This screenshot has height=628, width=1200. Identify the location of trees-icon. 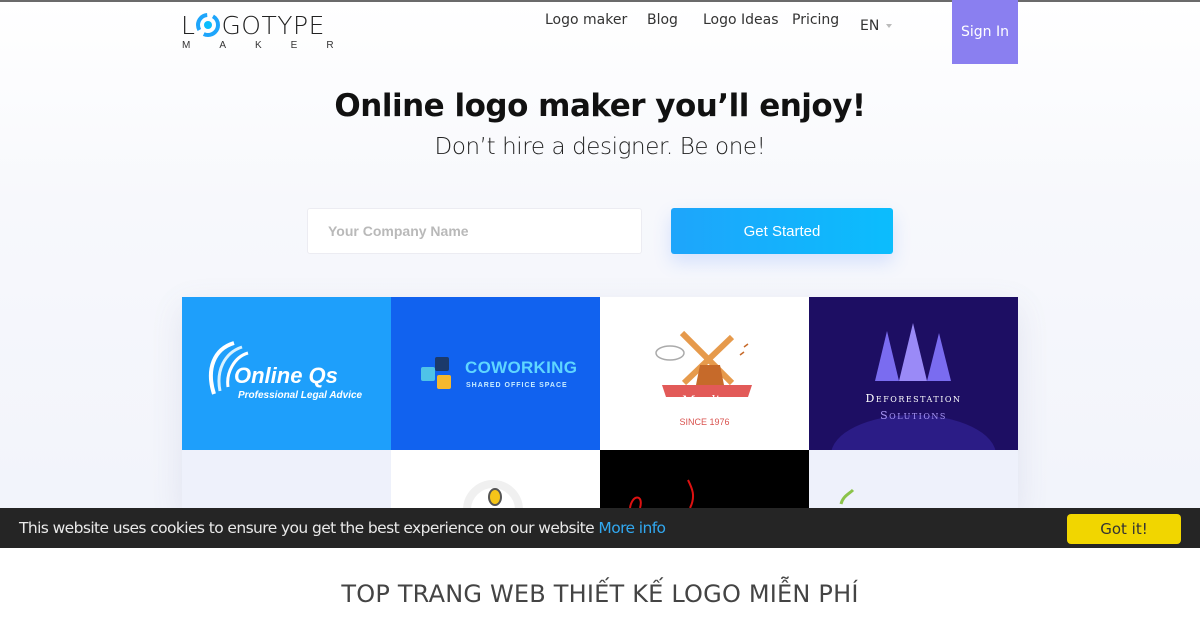
(913, 352).